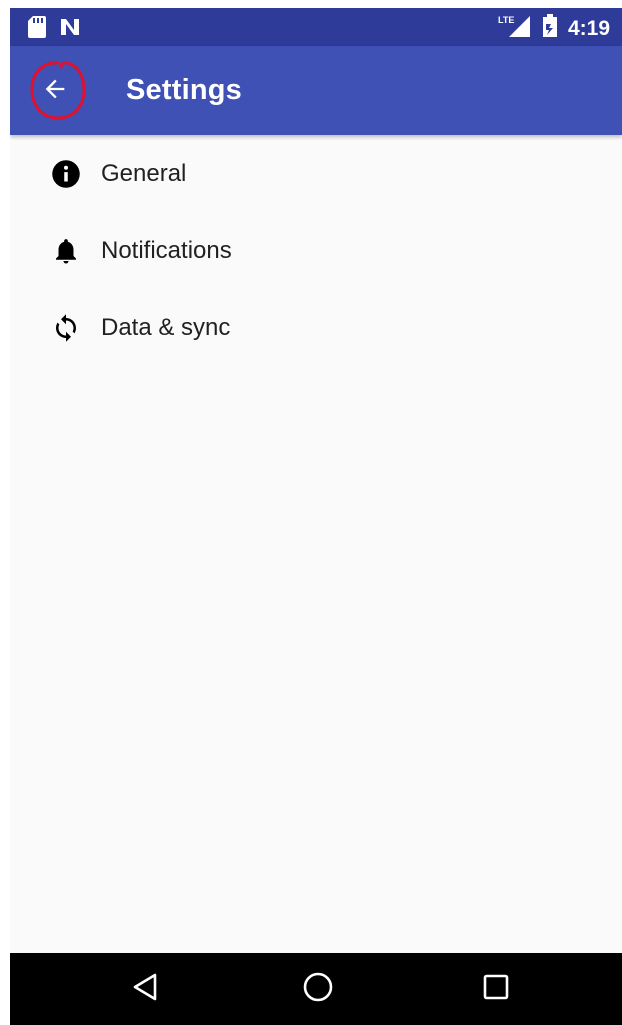 This screenshot has height=1025, width=622. I want to click on status-time: 4:19, so click(588, 28).